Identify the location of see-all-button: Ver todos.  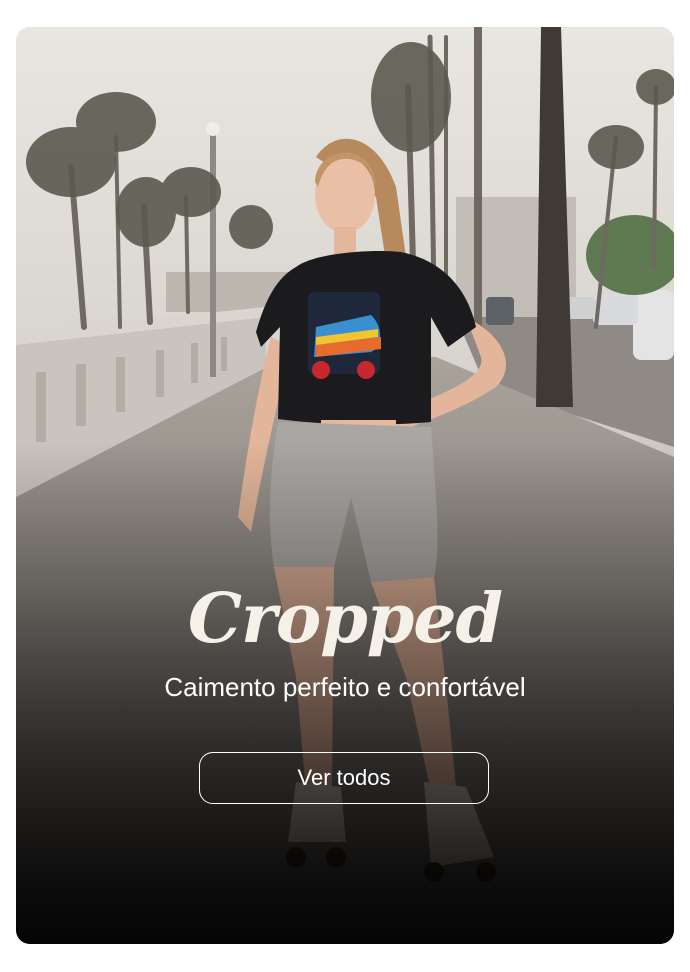
(344, 778).